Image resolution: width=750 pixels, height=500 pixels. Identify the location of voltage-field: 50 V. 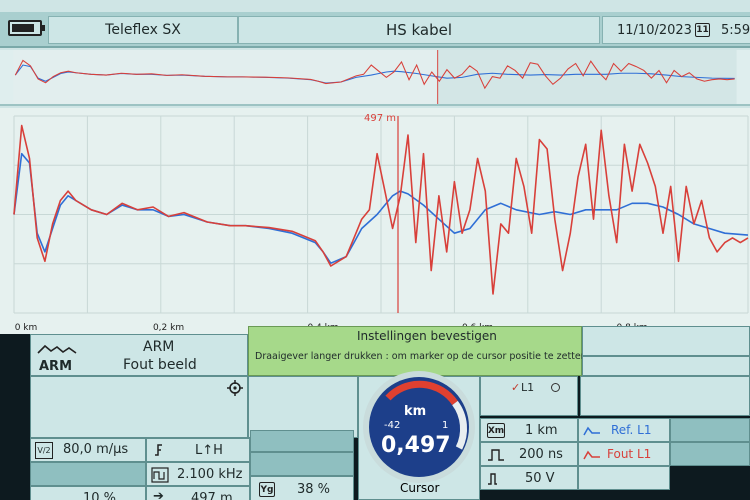
(529, 478).